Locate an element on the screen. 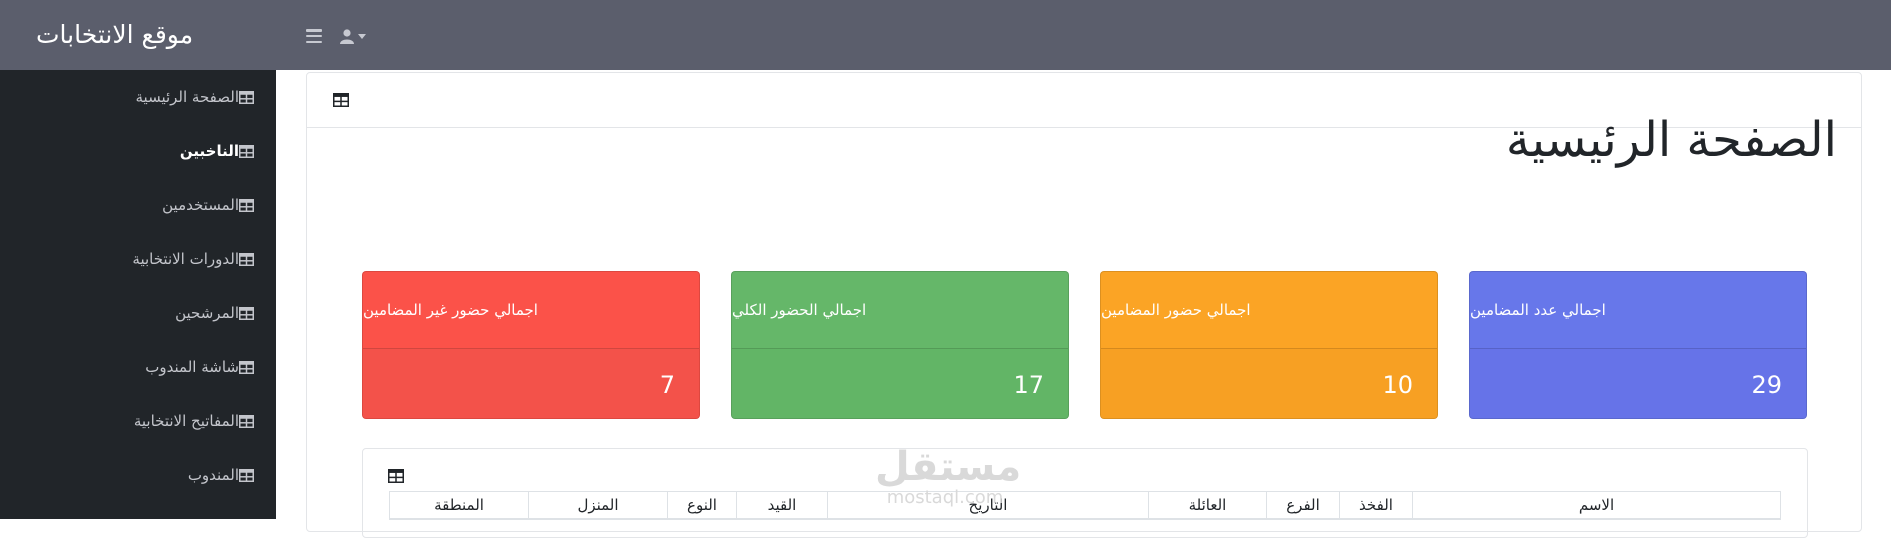 The height and width of the screenshot is (538, 1891). chevron-down-icon is located at coordinates (362, 36).